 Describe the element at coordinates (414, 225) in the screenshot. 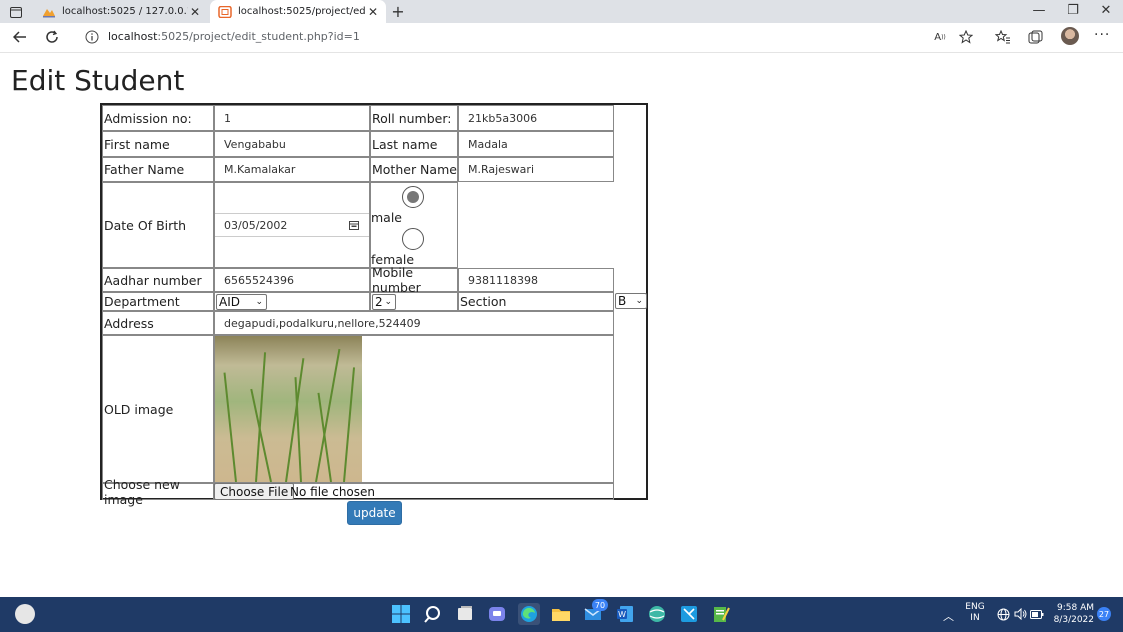

I see `gender-cell: male female` at that location.